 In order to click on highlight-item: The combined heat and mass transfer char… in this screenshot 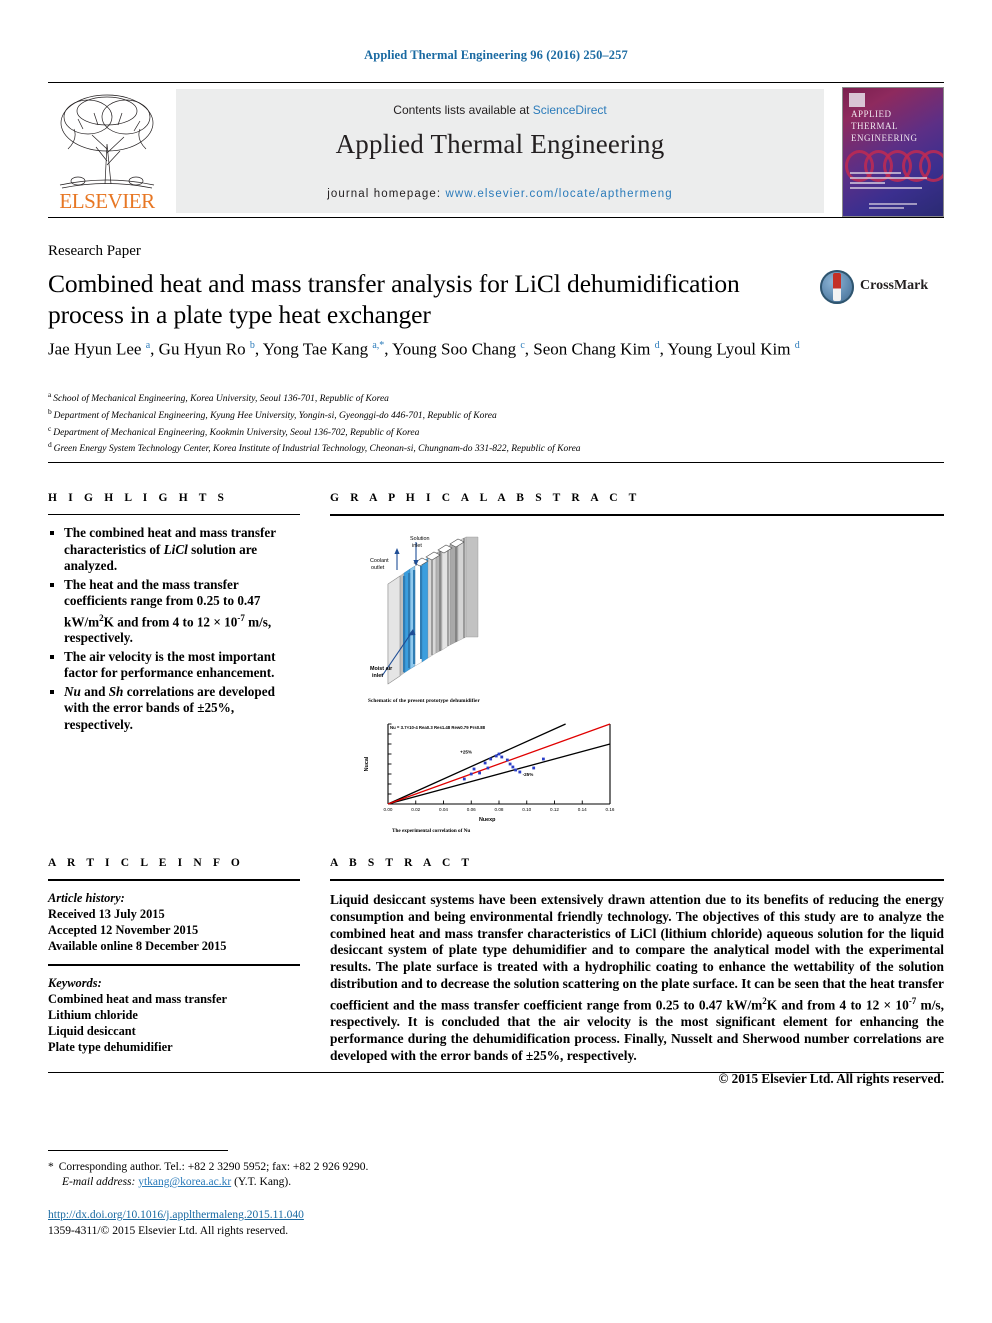, I will do `click(174, 550)`.